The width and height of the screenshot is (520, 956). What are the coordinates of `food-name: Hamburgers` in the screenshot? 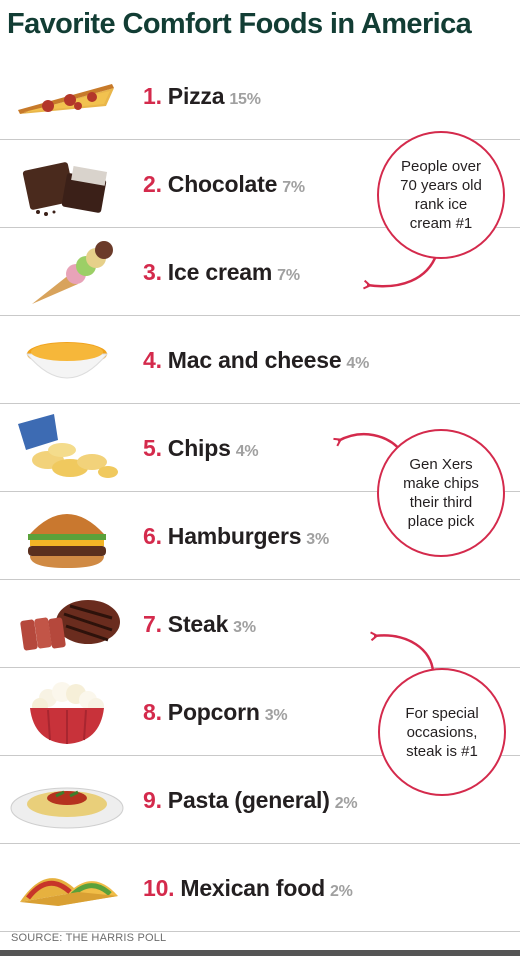 It's located at (234, 536).